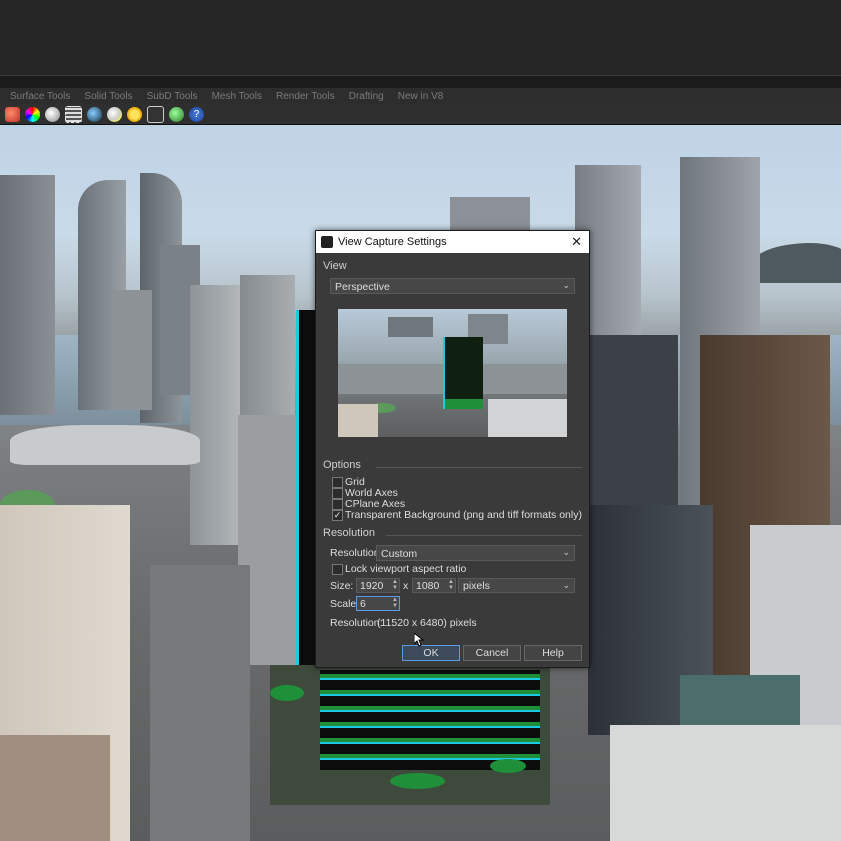 This screenshot has height=841, width=841. I want to click on road, so click(200, 703).